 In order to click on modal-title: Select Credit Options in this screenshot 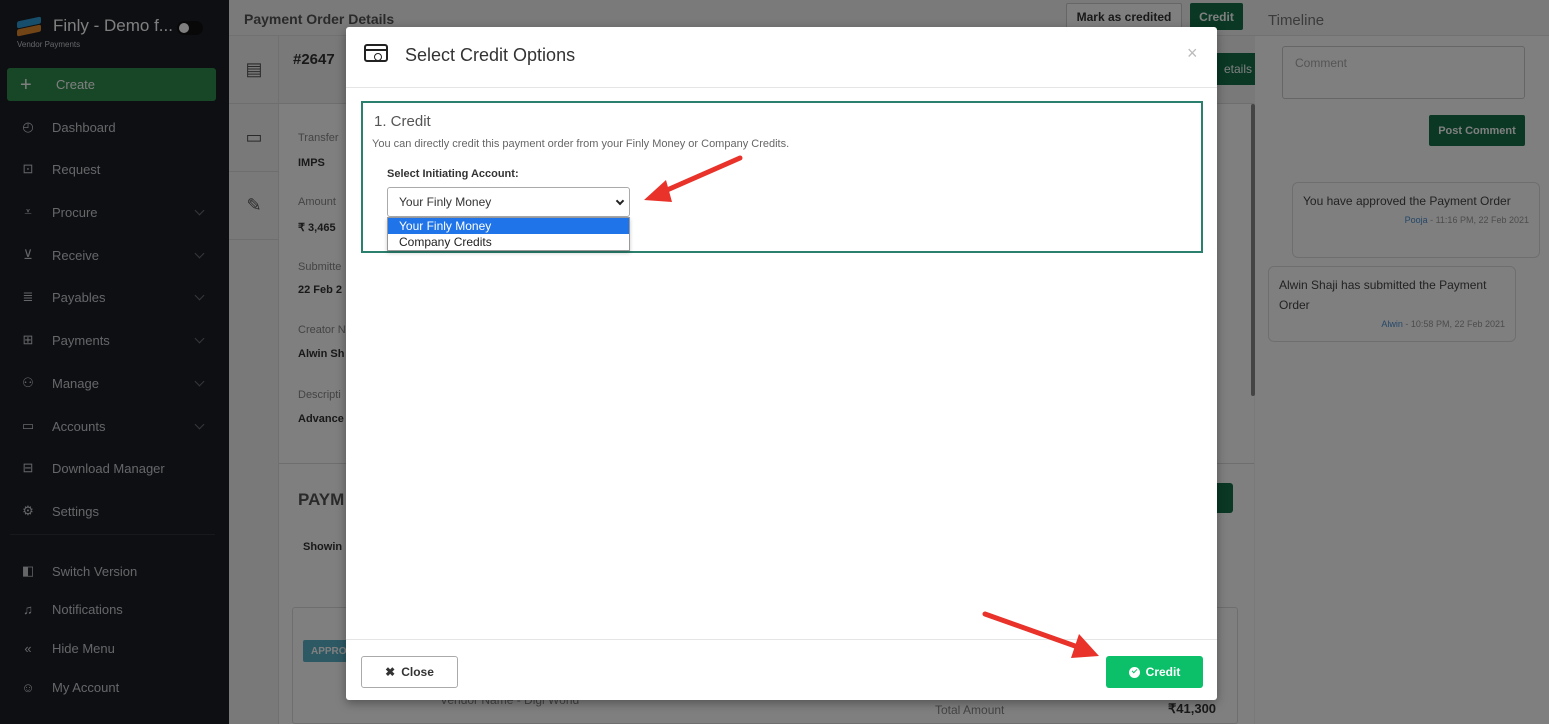, I will do `click(490, 55)`.